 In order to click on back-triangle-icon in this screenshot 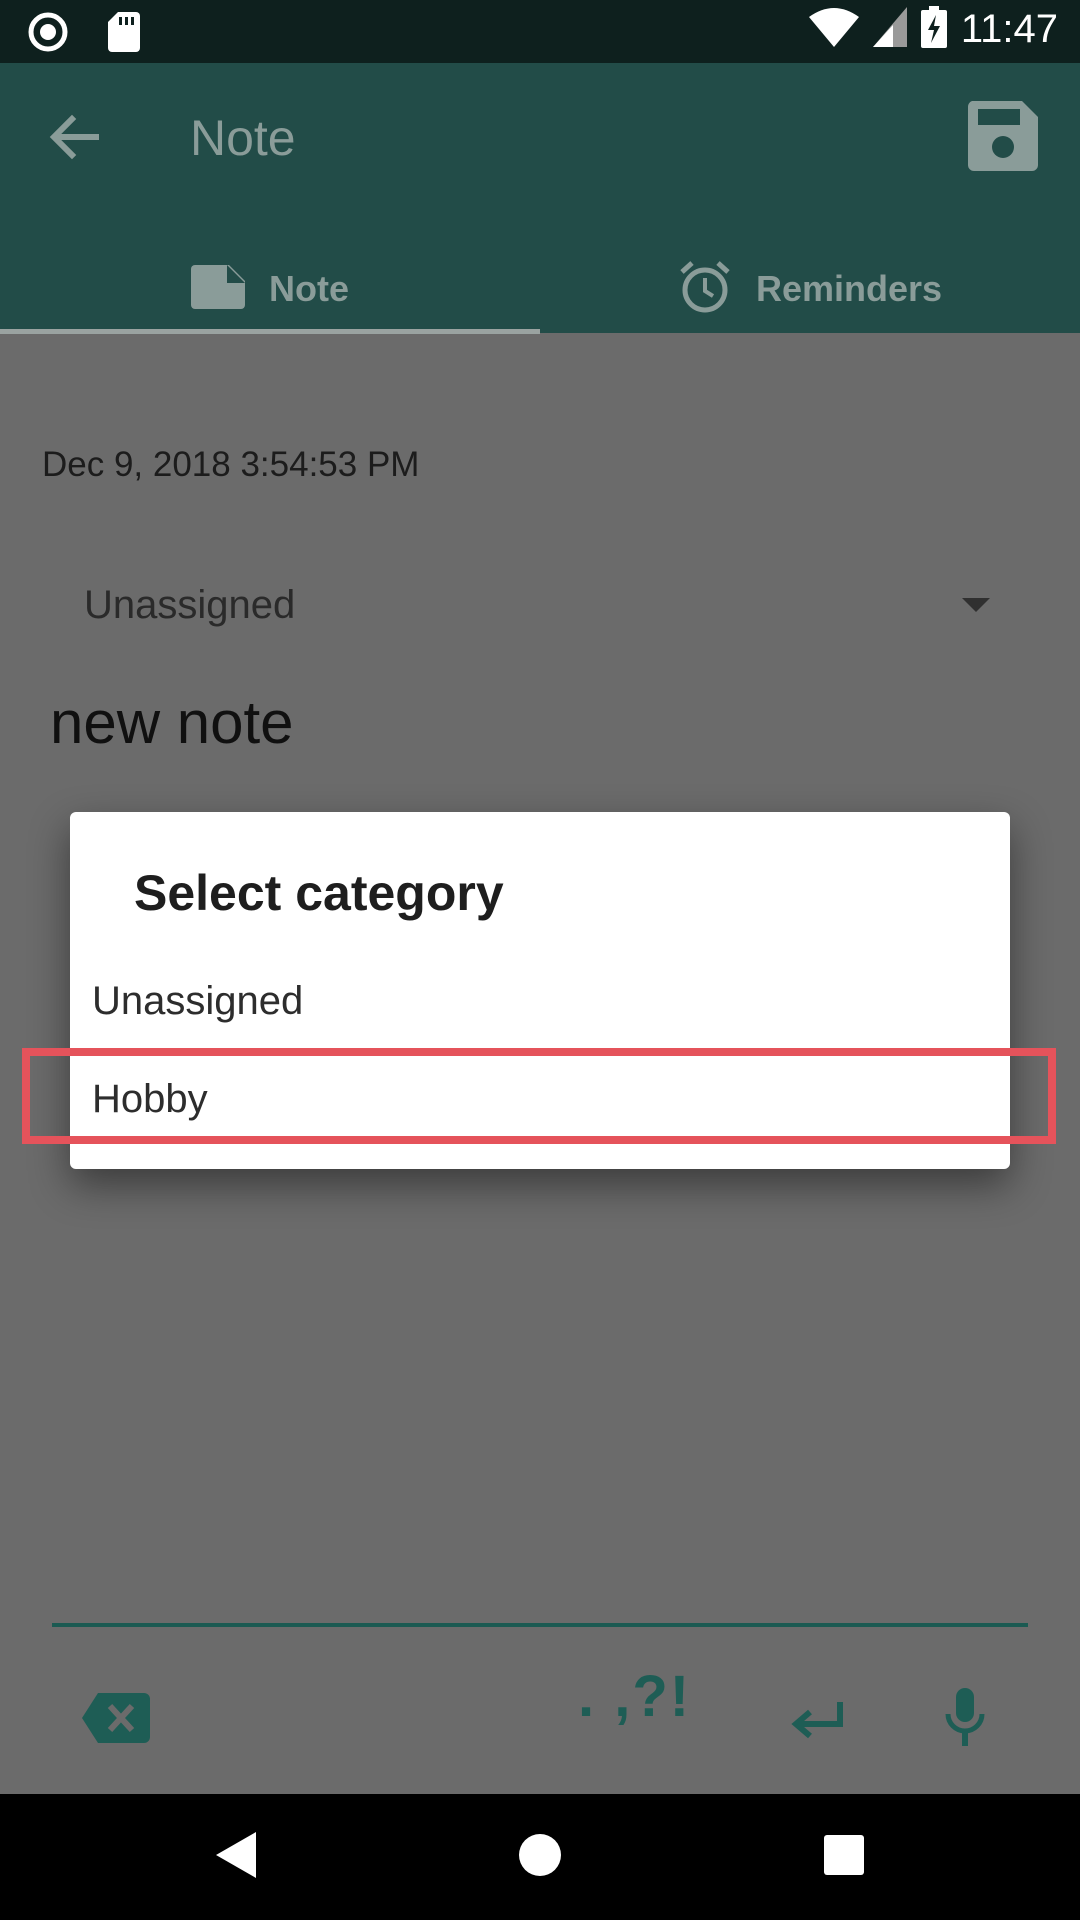, I will do `click(236, 1857)`.